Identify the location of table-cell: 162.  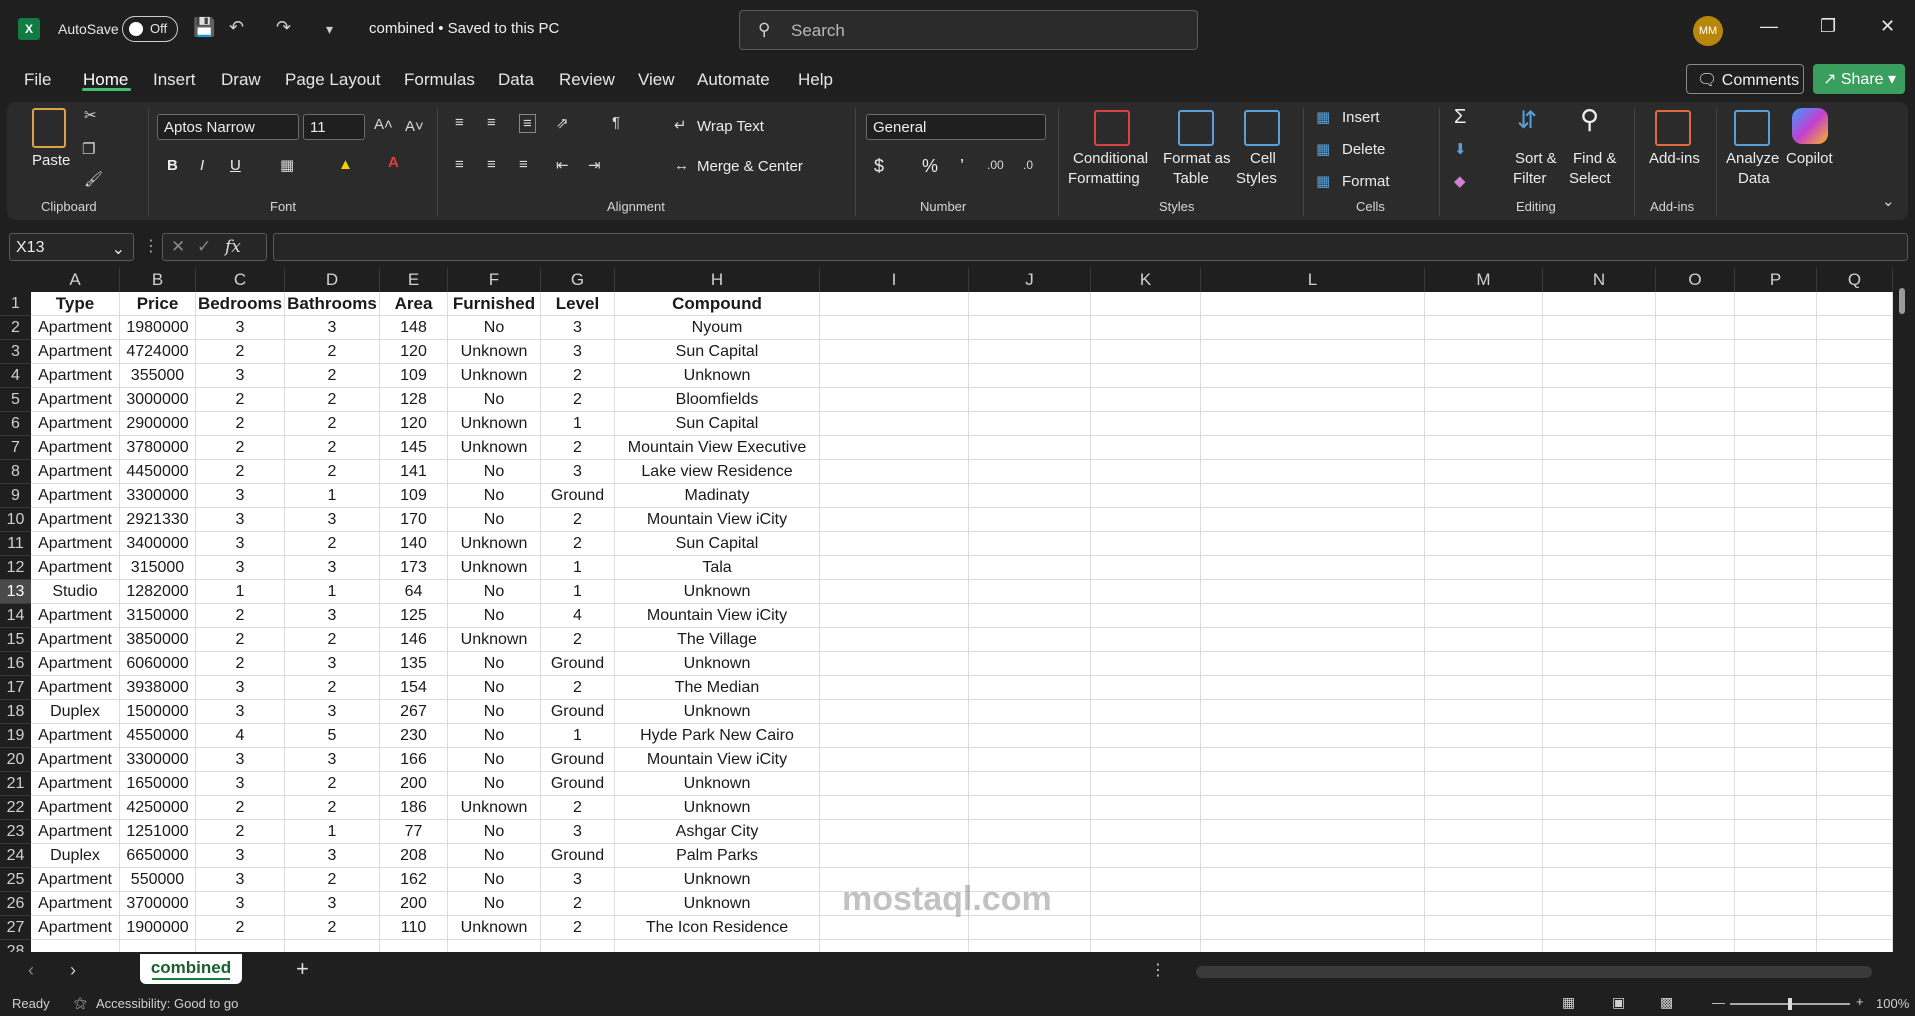
(414, 880).